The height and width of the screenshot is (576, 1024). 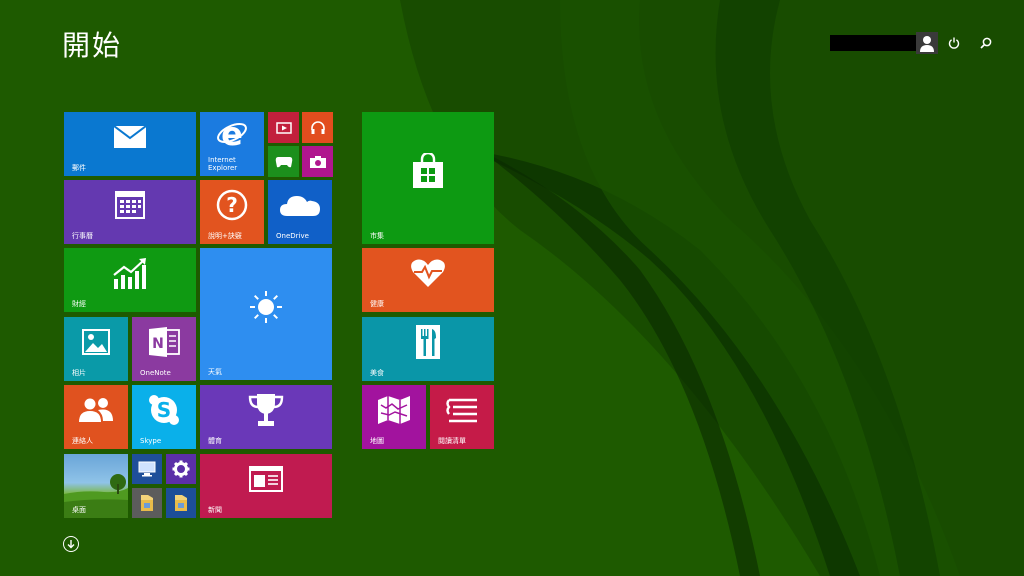 What do you see at coordinates (92, 45) in the screenshot?
I see `start-title: 開始` at bounding box center [92, 45].